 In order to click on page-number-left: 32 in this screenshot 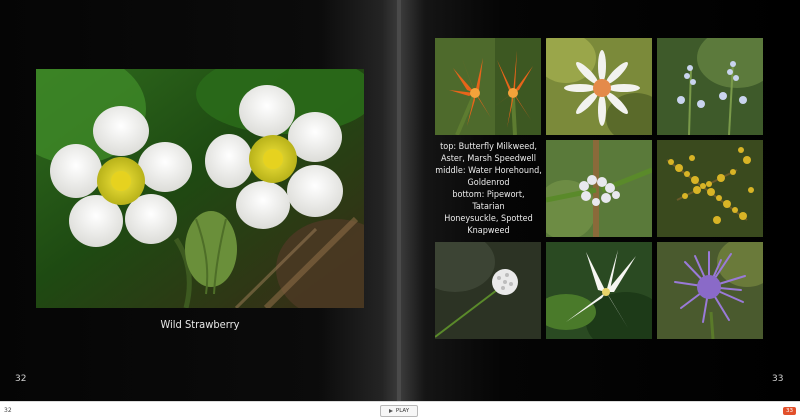, I will do `click(21, 379)`.